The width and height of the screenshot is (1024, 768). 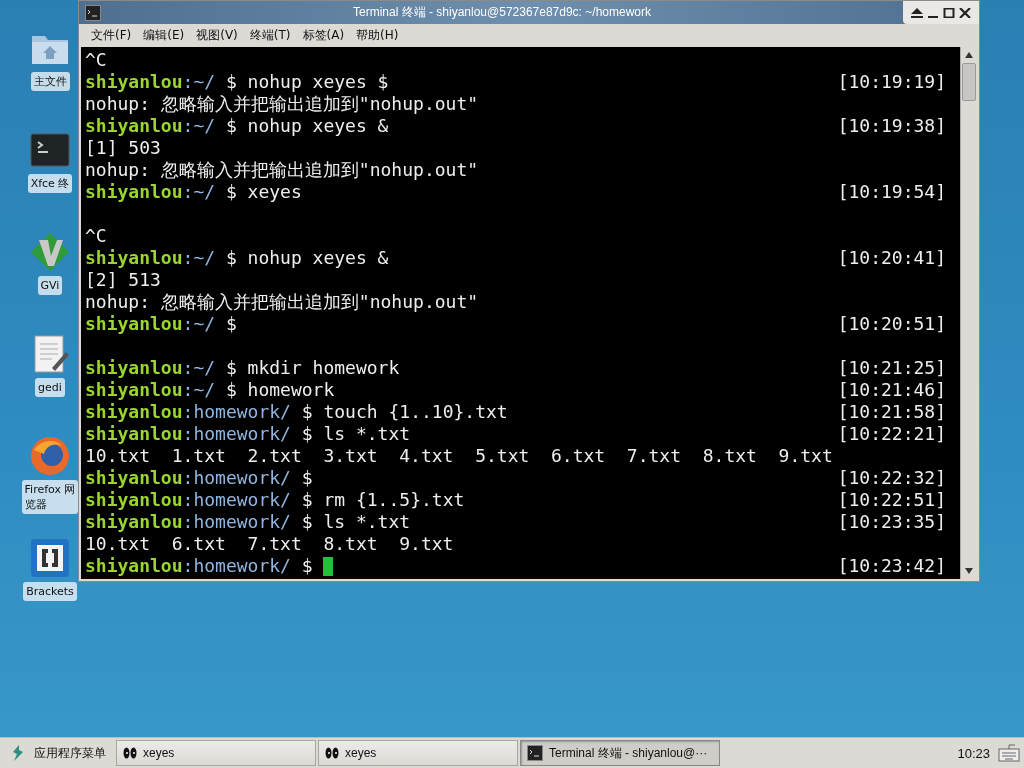 What do you see at coordinates (50, 497) in the screenshot?
I see `icon-label: Firefox 网 览器` at bounding box center [50, 497].